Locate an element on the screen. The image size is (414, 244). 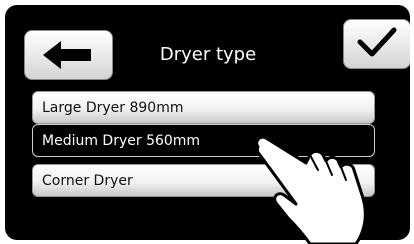
option-corner-dryer: Corner Dryer is located at coordinates (203, 180).